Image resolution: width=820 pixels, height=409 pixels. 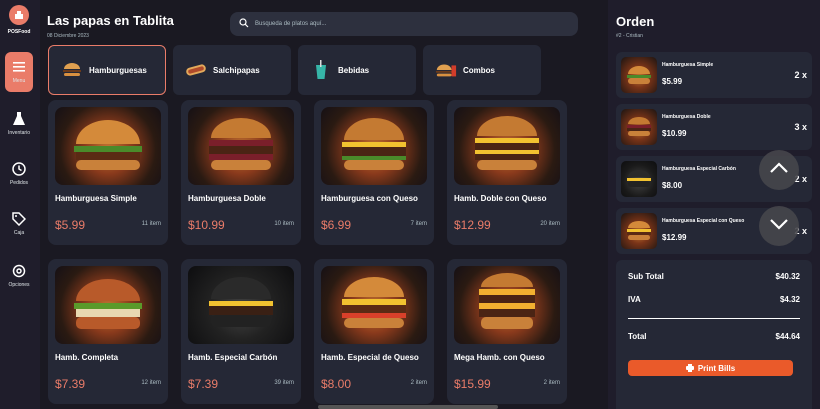 I want to click on category-hamburguesas: Hamburguesas, so click(x=107, y=70).